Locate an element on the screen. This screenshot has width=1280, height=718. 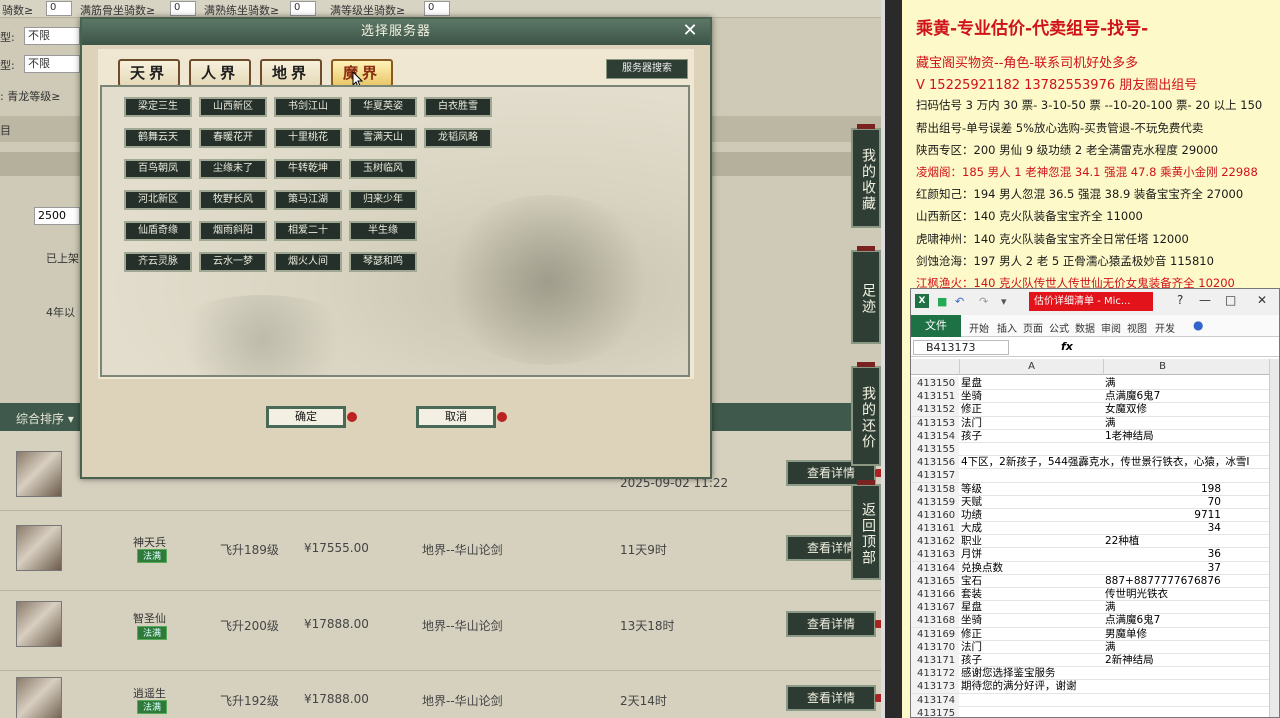
server-button: 烟雨斜阳 is located at coordinates (233, 231).